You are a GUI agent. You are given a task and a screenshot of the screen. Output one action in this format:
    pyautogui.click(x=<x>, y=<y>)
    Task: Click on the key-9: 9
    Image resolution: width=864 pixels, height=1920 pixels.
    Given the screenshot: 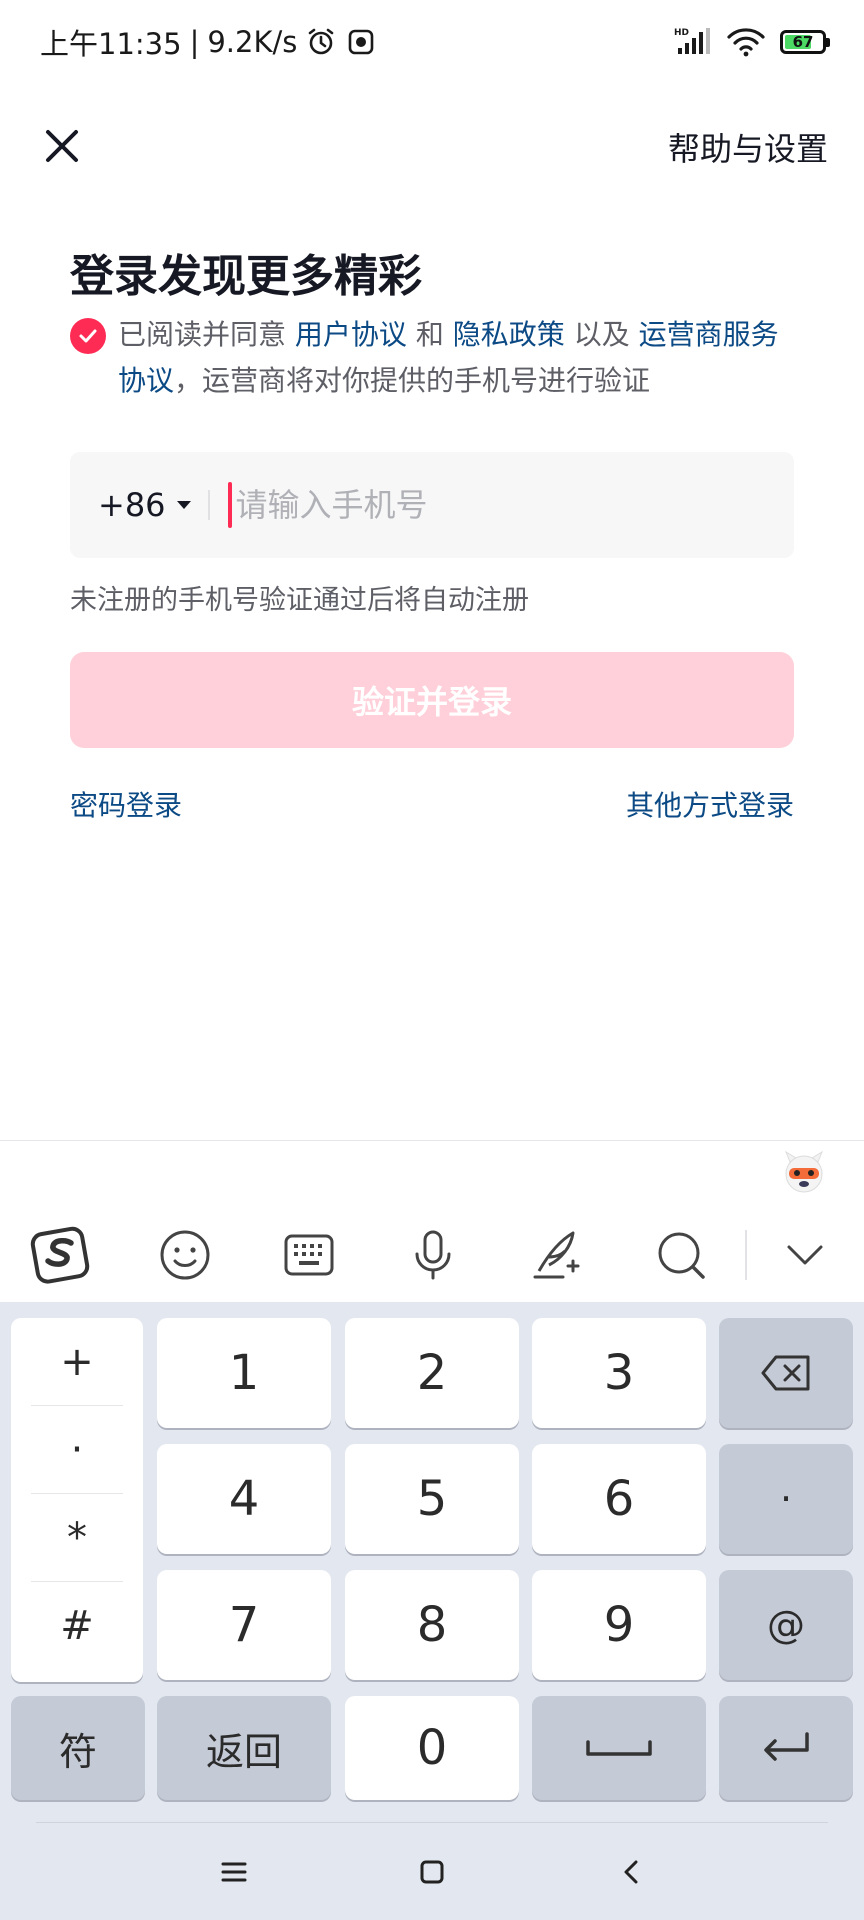 What is the action you would take?
    pyautogui.click(x=619, y=1625)
    